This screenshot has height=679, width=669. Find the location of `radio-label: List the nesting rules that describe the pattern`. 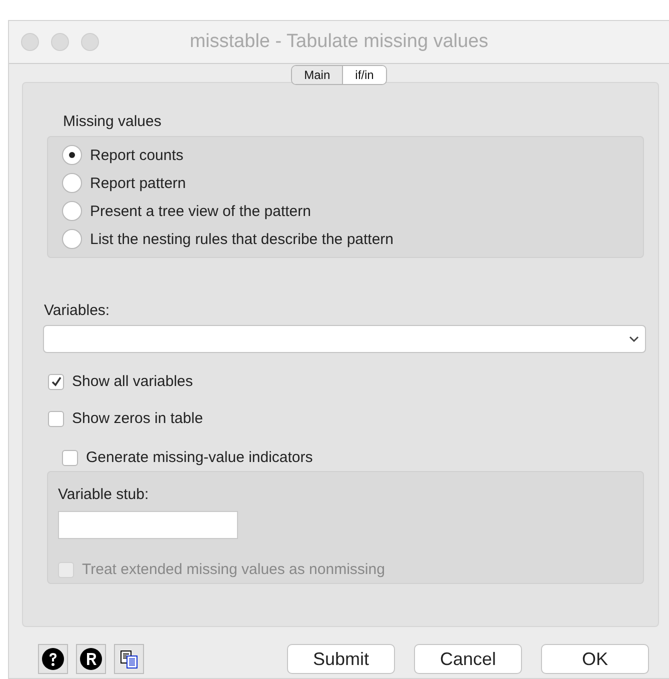

radio-label: List the nesting rules that describe the pattern is located at coordinates (242, 239).